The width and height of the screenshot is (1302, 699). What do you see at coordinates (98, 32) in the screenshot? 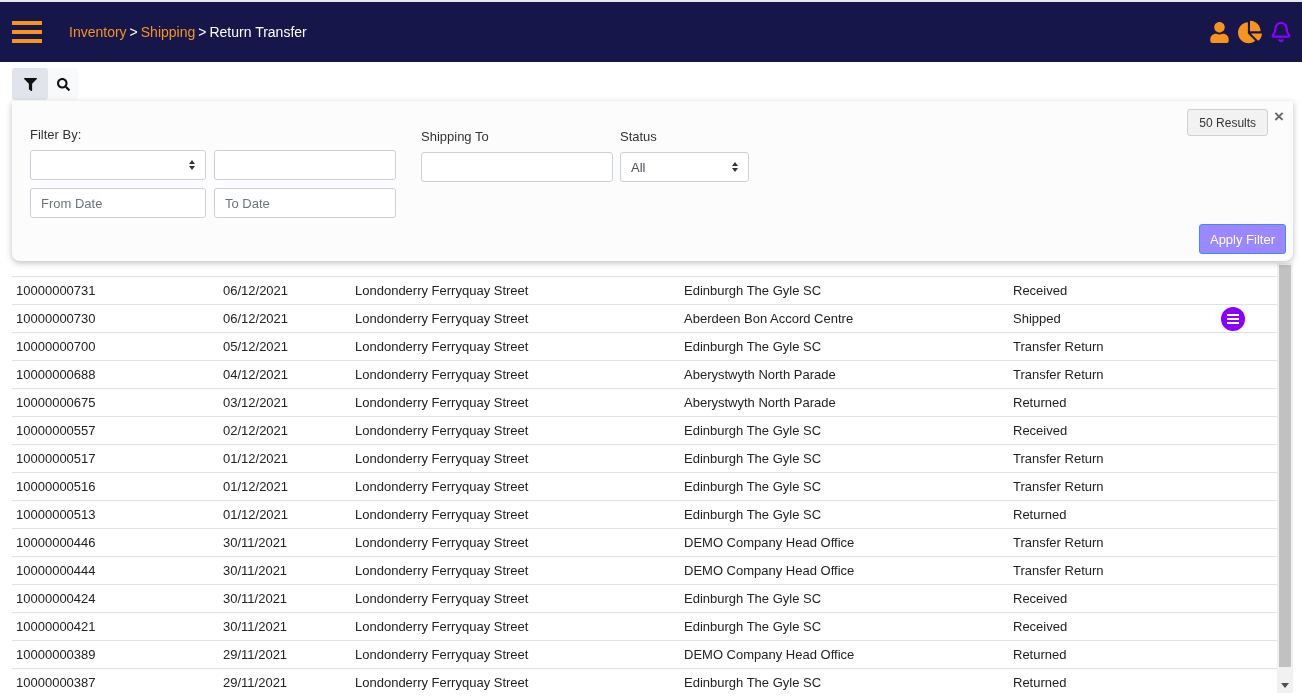
I see `breadcrumb-link: Inventory` at bounding box center [98, 32].